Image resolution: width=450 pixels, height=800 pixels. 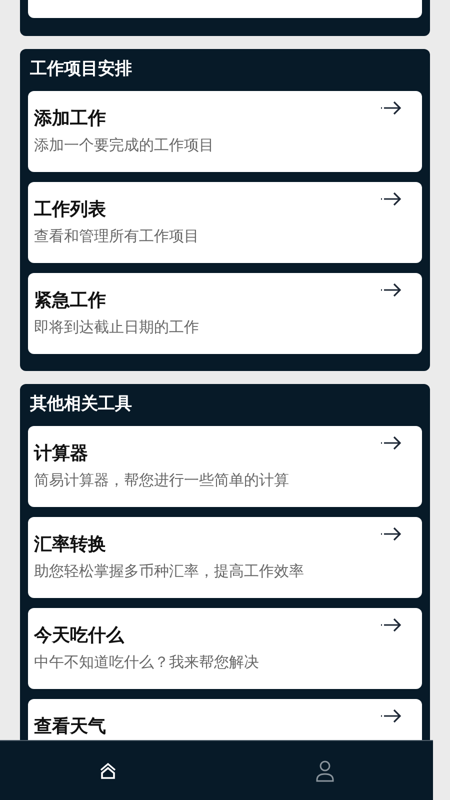 What do you see at coordinates (225, 466) in the screenshot?
I see `tool-card: 计算器 简易计算器，帮您进行一些简单的计算` at bounding box center [225, 466].